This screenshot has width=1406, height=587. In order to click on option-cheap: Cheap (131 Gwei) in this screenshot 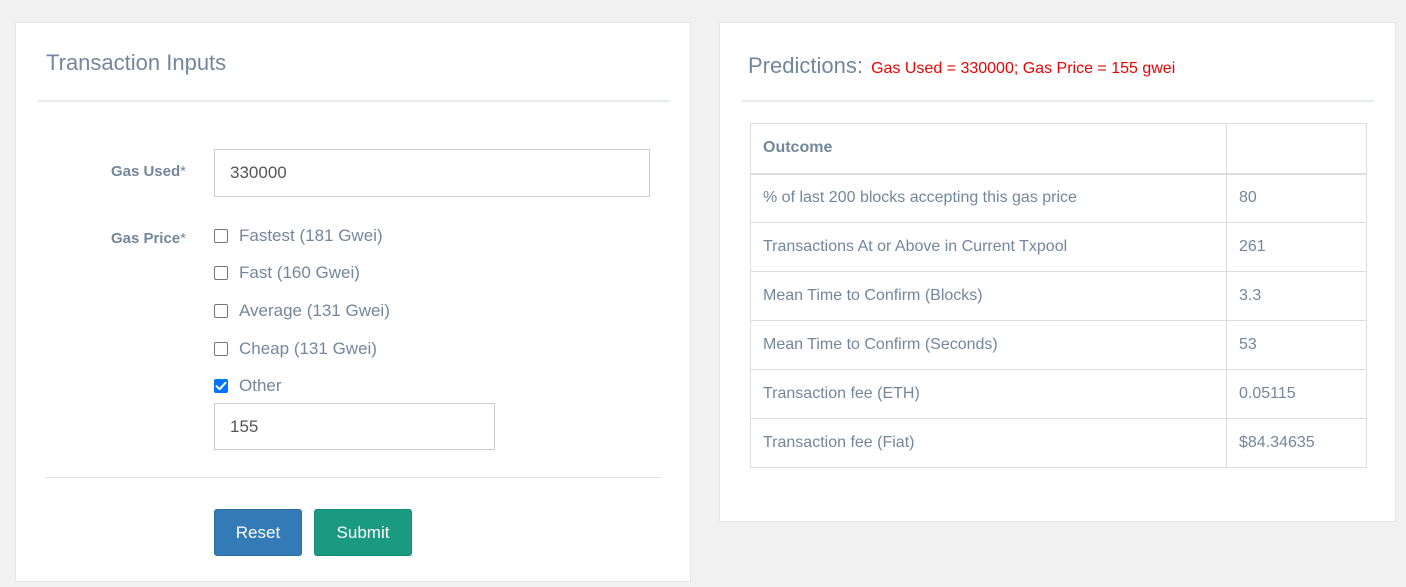, I will do `click(295, 349)`.